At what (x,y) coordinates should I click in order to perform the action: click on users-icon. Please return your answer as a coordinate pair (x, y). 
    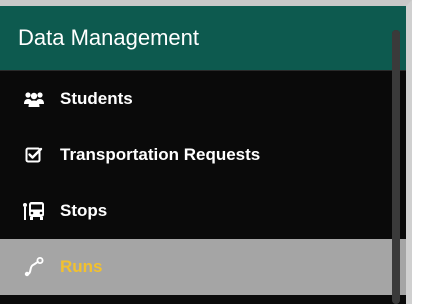
    Looking at the image, I should click on (34, 99).